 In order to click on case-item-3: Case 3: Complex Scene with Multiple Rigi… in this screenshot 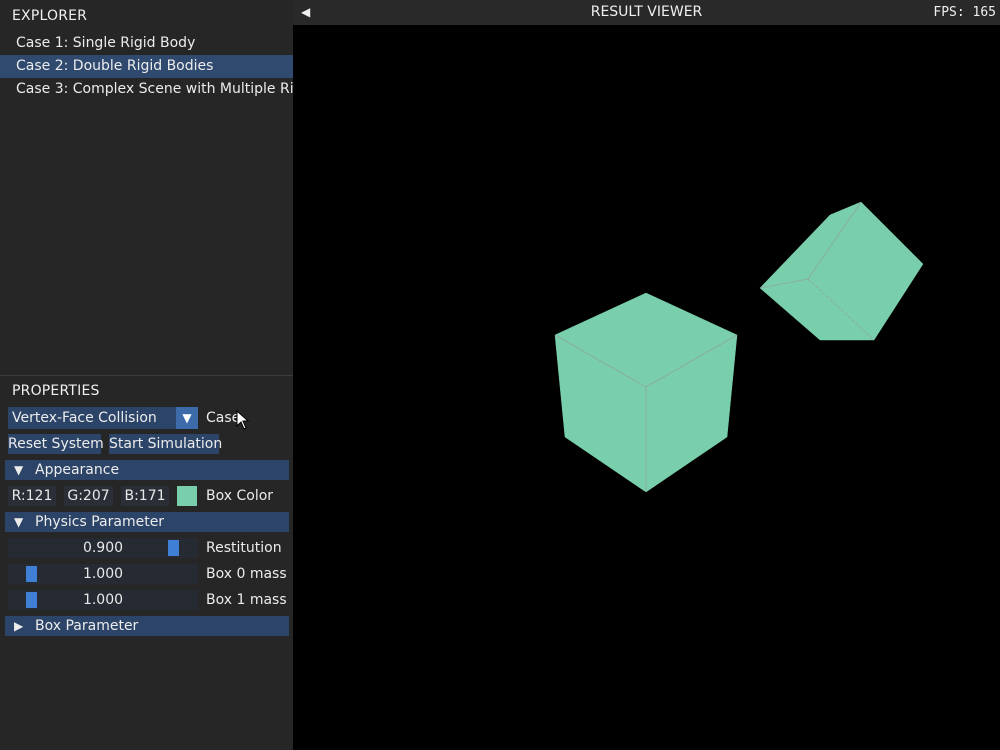, I will do `click(146, 89)`.